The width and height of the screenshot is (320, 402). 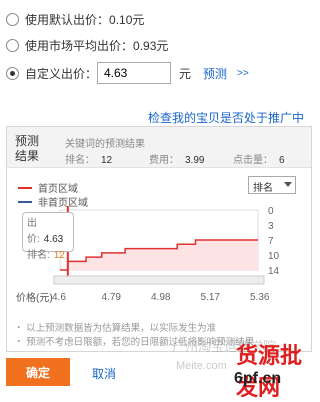 I want to click on chart-tooltip: 出价: 4.63 排名: 12, so click(x=48, y=236).